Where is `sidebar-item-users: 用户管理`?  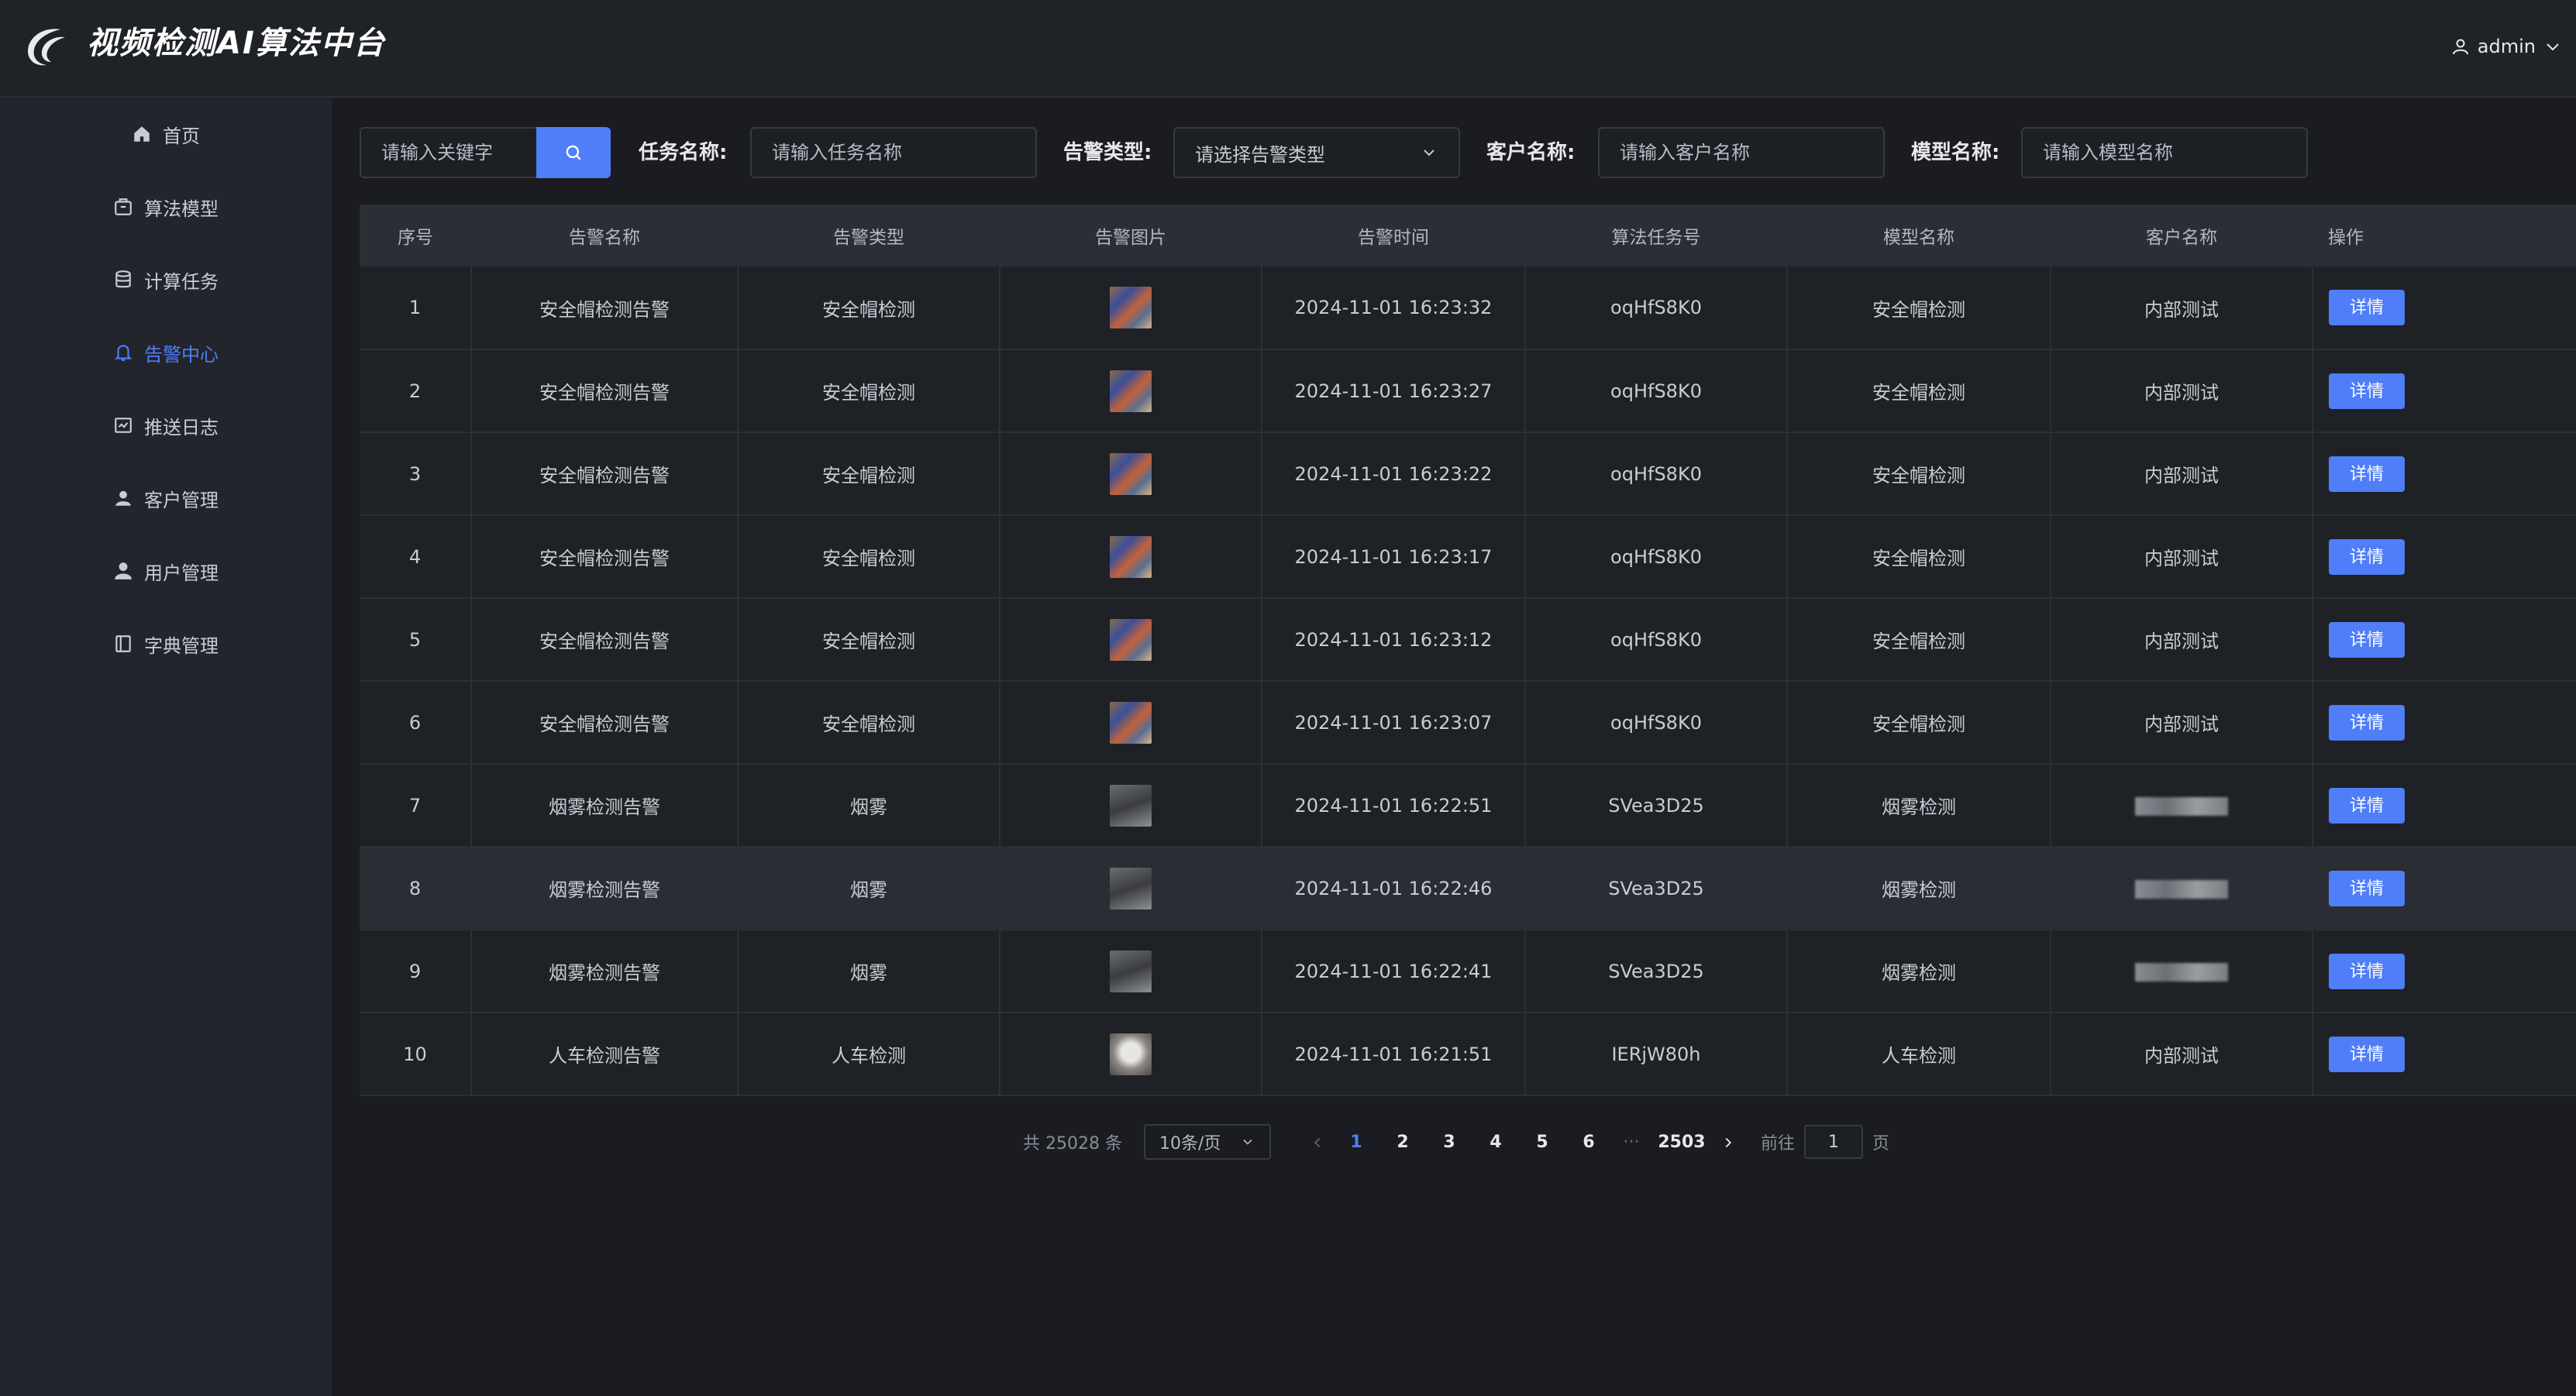 sidebar-item-users: 用户管理 is located at coordinates (166, 571).